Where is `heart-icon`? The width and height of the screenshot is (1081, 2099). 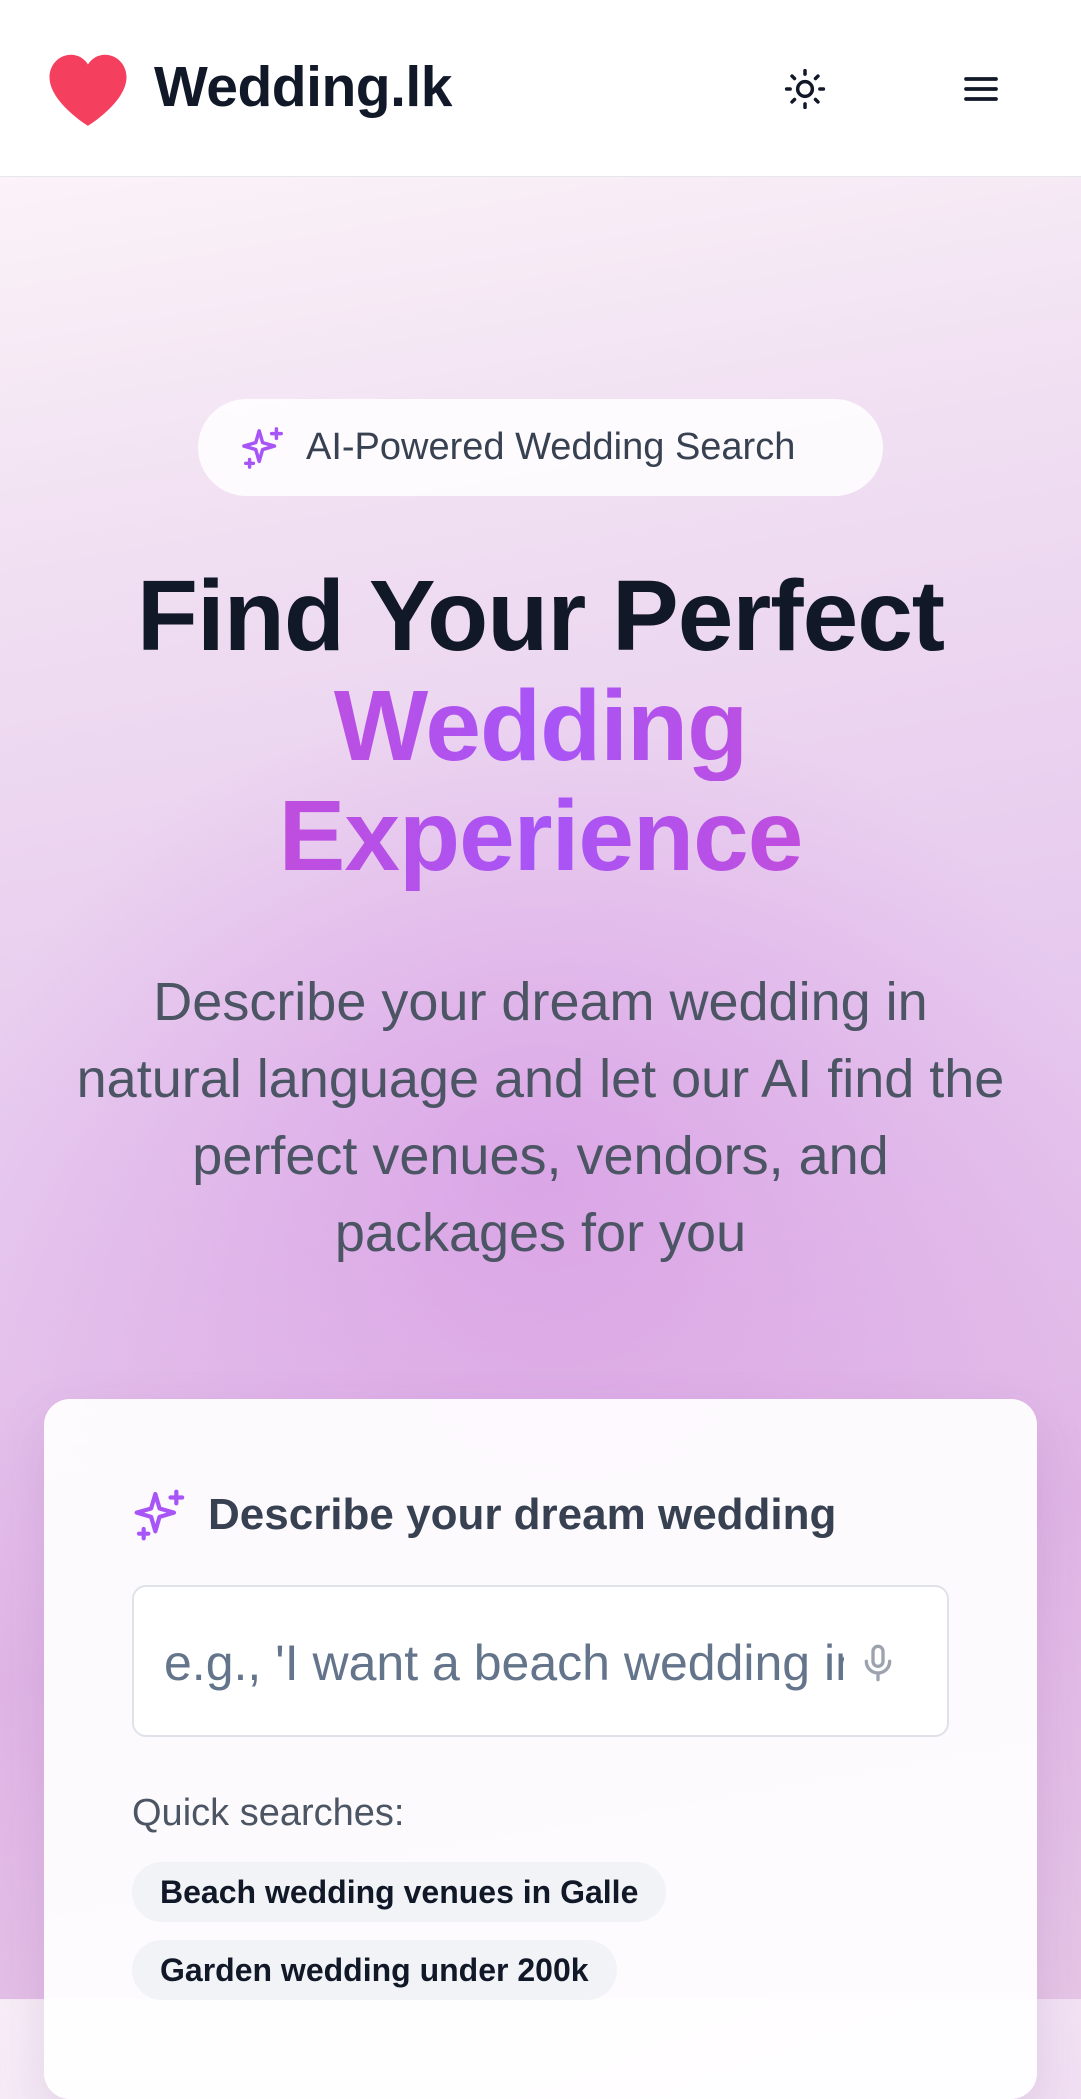 heart-icon is located at coordinates (88, 89).